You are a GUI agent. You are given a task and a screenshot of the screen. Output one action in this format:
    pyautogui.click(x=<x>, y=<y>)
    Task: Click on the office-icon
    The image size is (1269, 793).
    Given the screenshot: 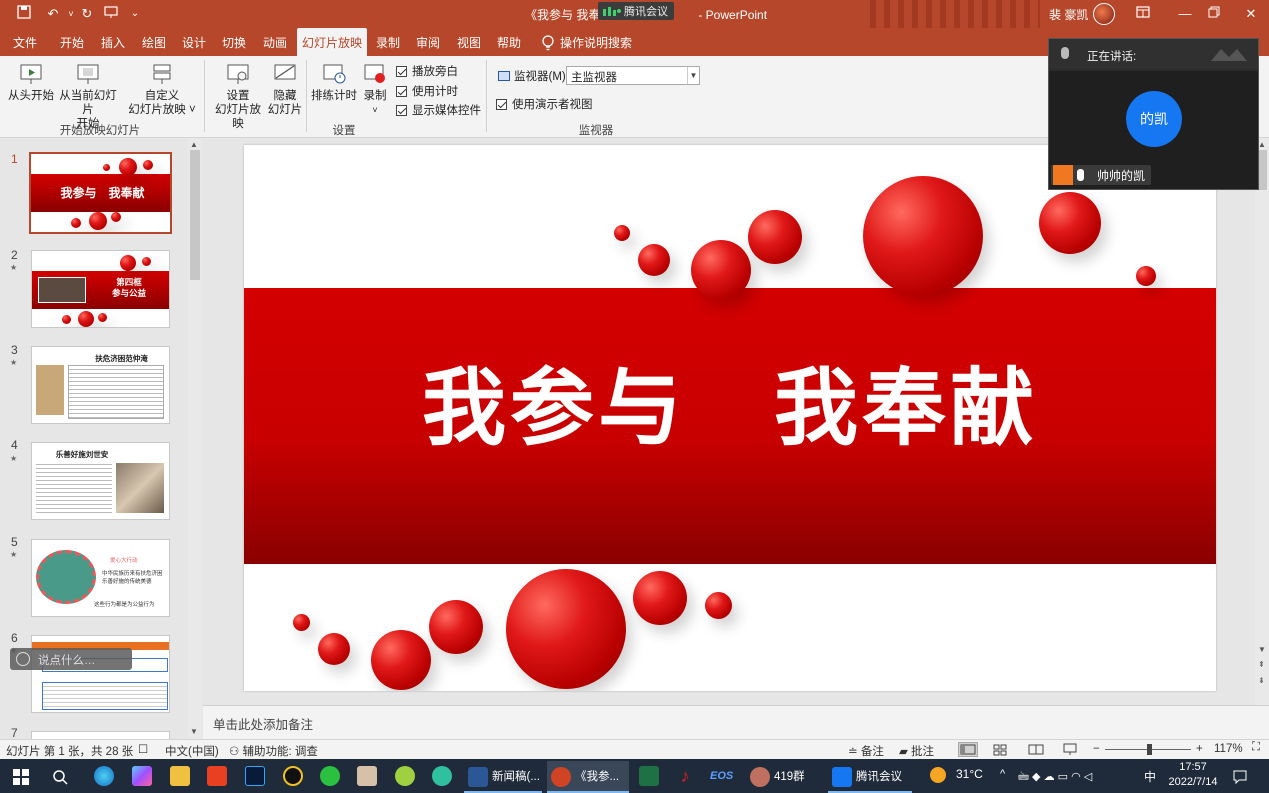 What is the action you would take?
    pyautogui.click(x=217, y=776)
    